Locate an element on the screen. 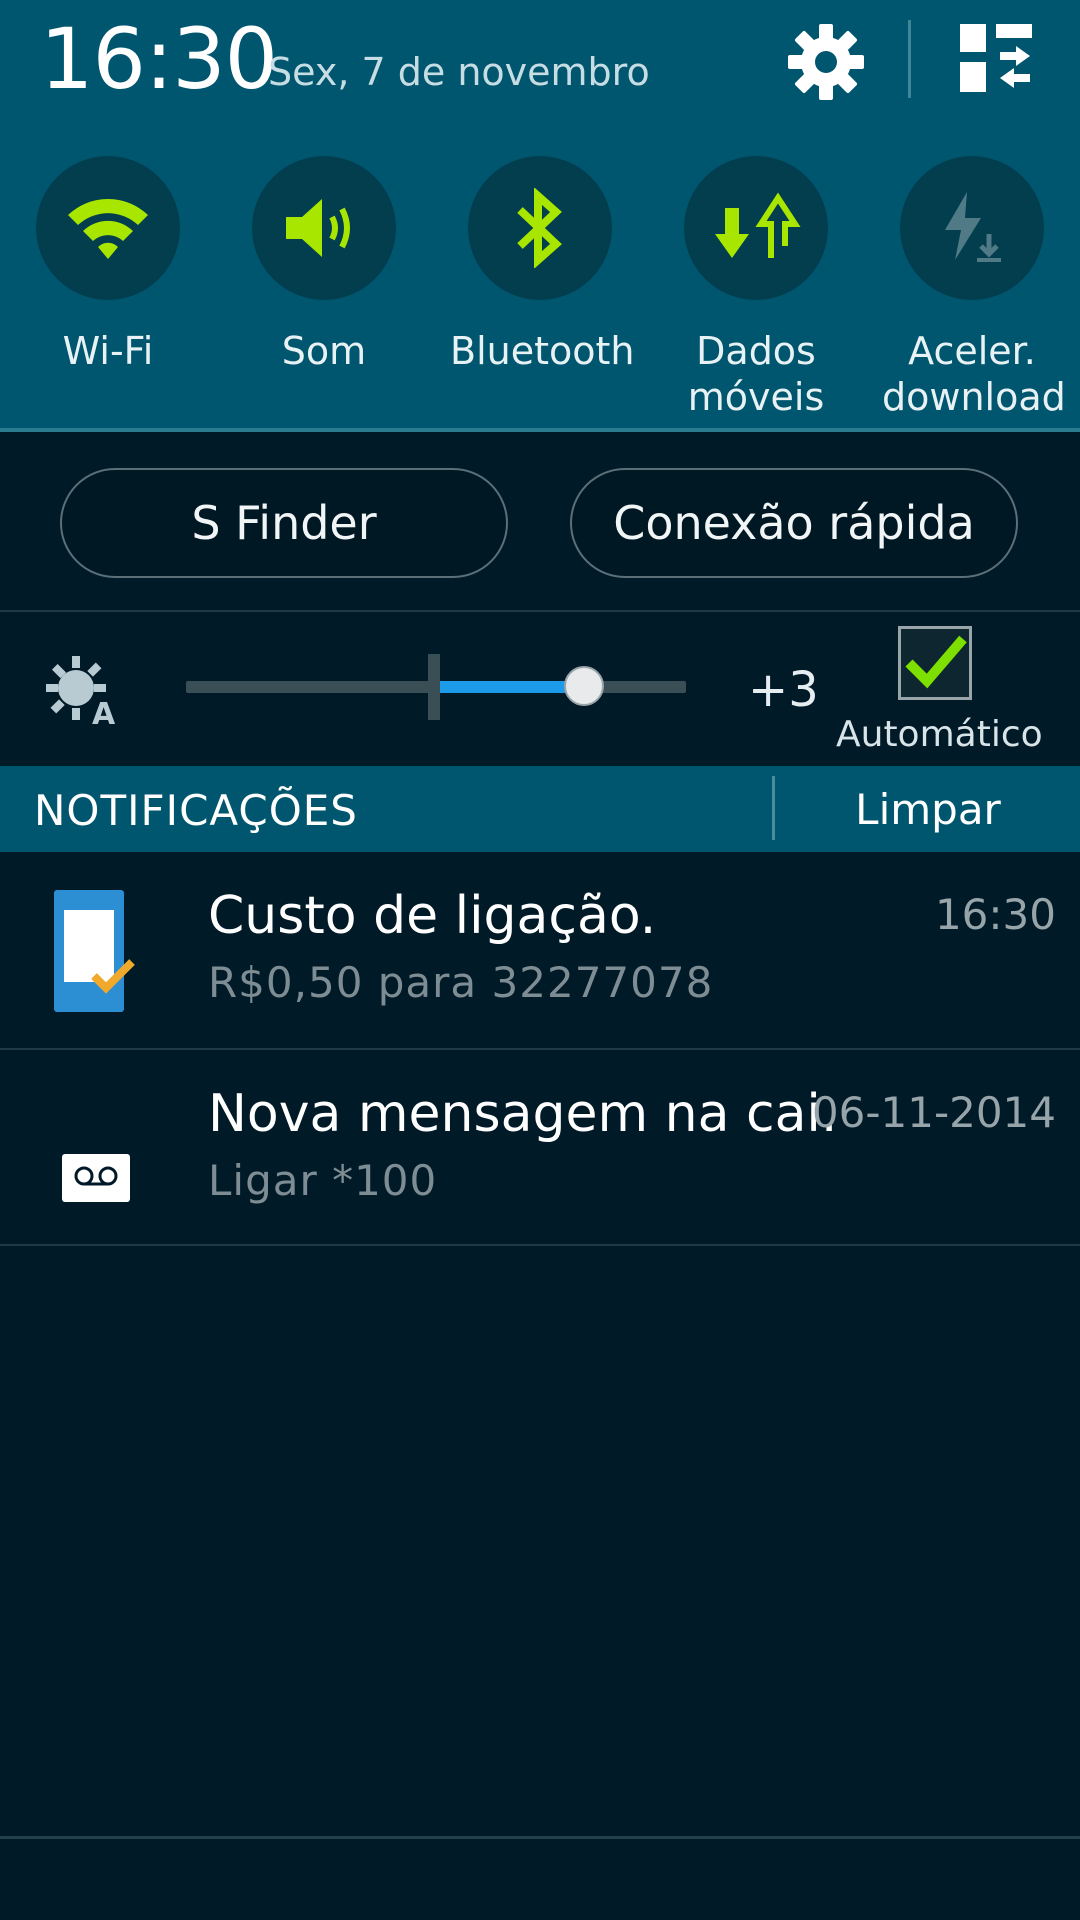 This screenshot has height=1920, width=1080. wifi-icon is located at coordinates (108, 229).